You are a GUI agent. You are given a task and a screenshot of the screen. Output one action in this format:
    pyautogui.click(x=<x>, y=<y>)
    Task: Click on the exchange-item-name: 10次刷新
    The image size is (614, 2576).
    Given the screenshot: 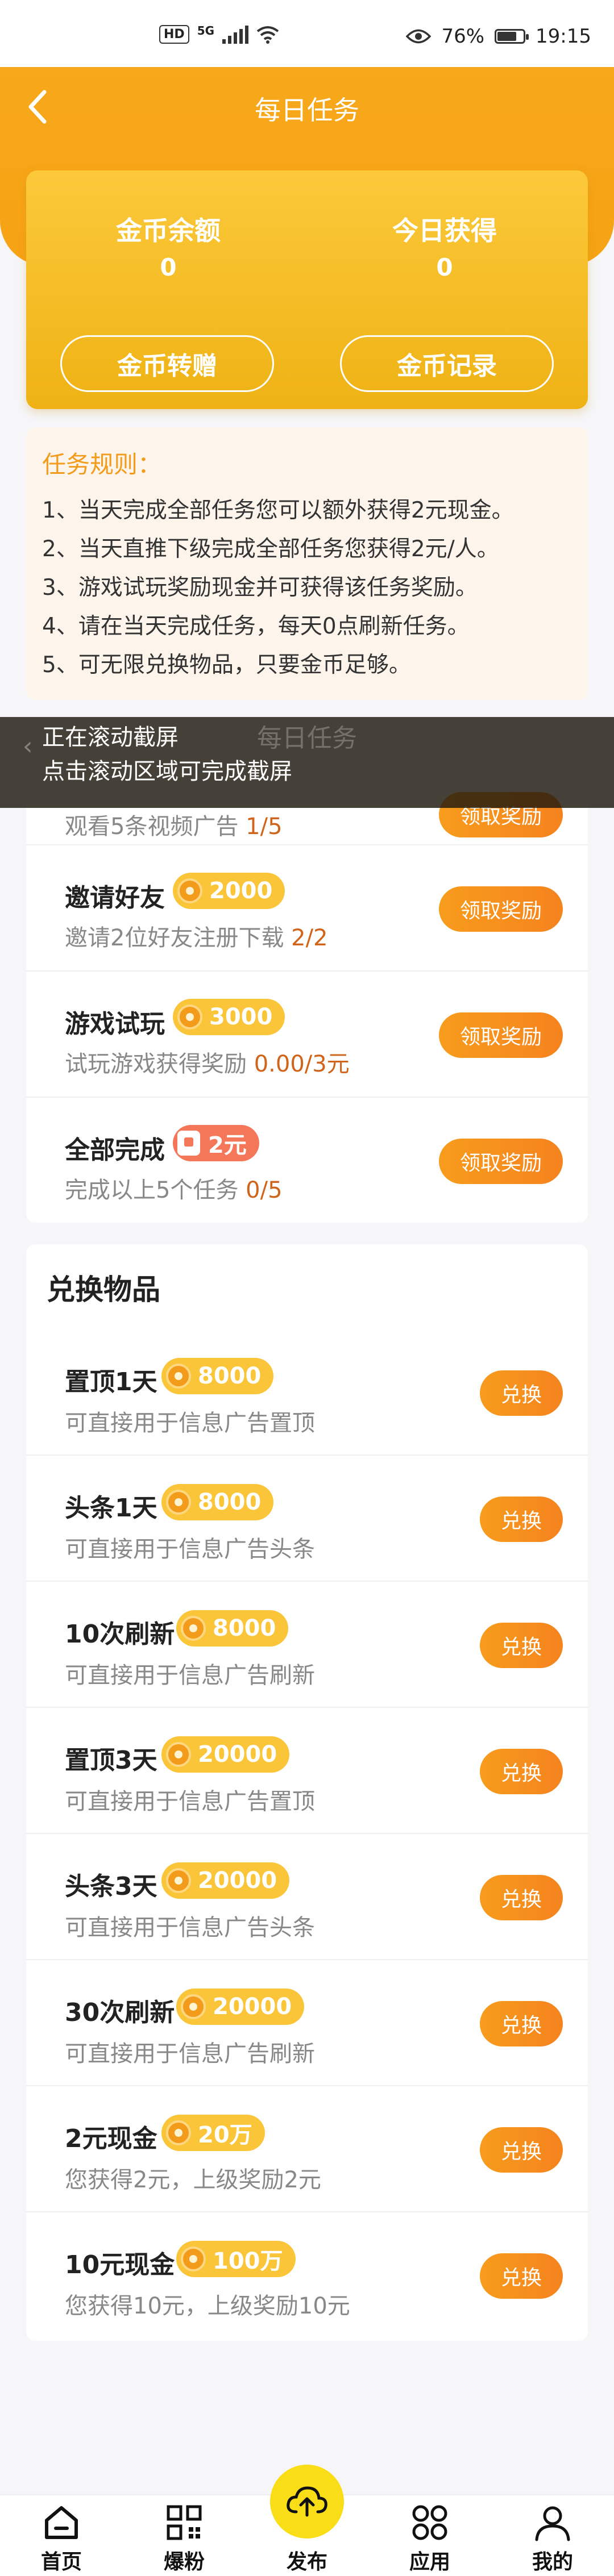 What is the action you would take?
    pyautogui.click(x=120, y=1635)
    